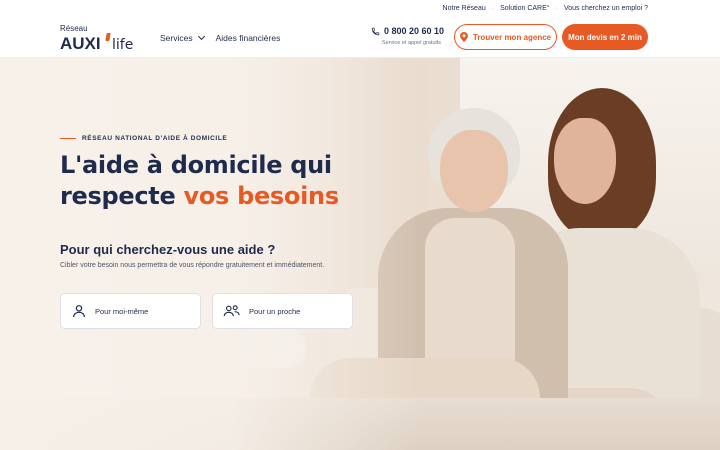 The width and height of the screenshot is (720, 450). Describe the element at coordinates (196, 165) in the screenshot. I see `hero-title-line1: L'aide à domicile qui` at that location.